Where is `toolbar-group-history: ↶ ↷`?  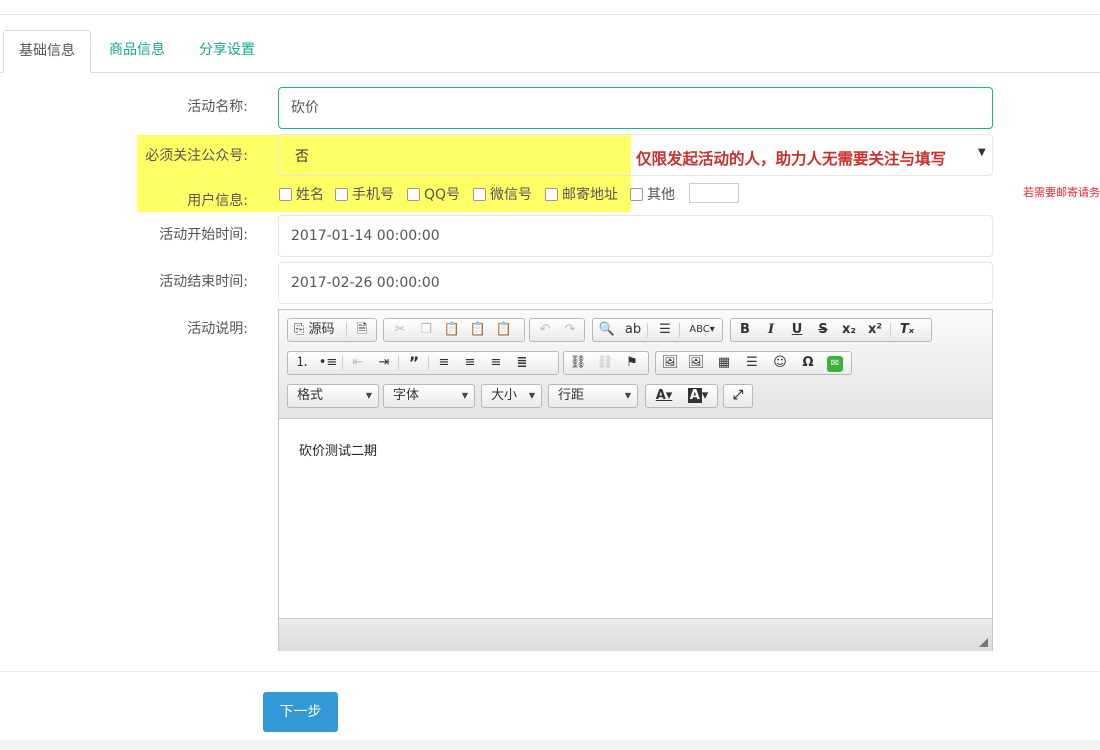
toolbar-group-history: ↶ ↷ is located at coordinates (557, 330).